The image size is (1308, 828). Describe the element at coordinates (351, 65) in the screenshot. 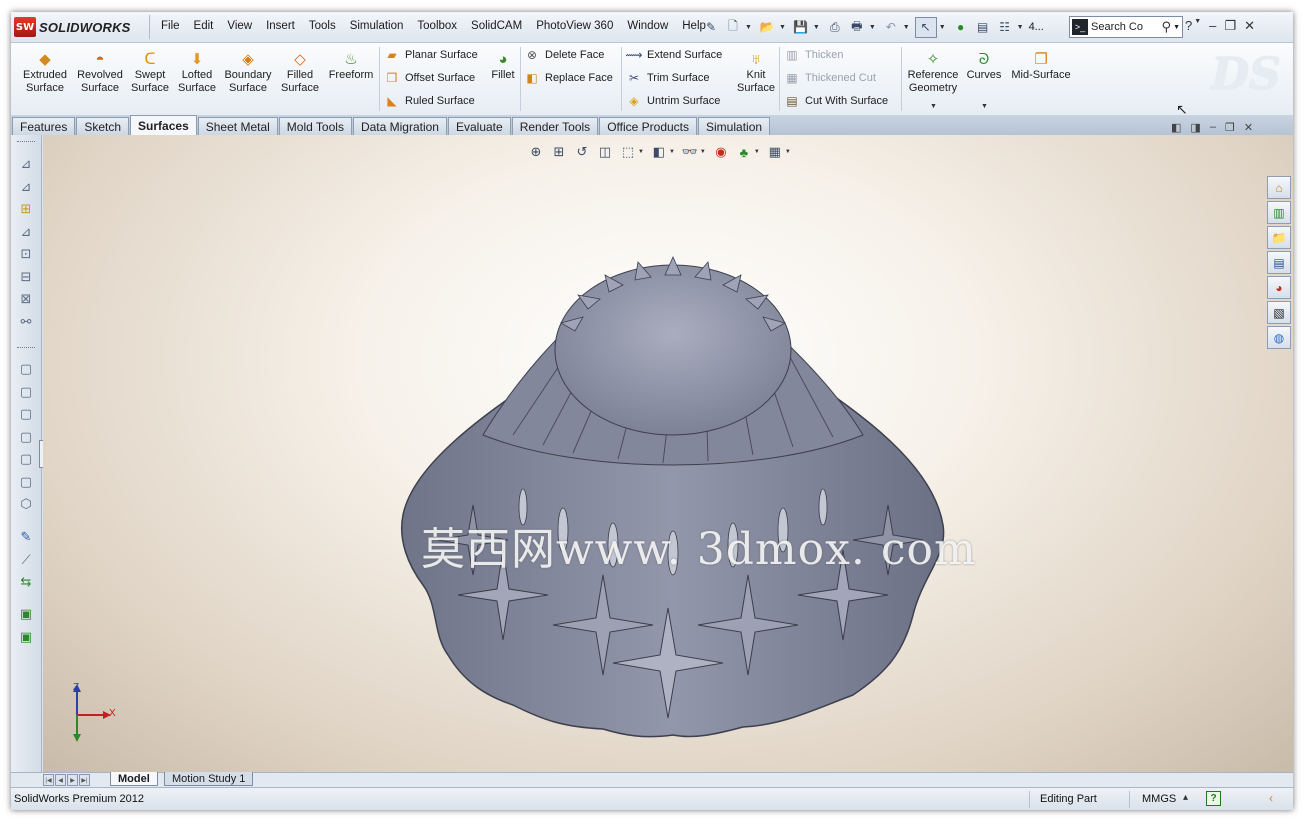

I see `freeform-button: ♨ Freeform` at that location.